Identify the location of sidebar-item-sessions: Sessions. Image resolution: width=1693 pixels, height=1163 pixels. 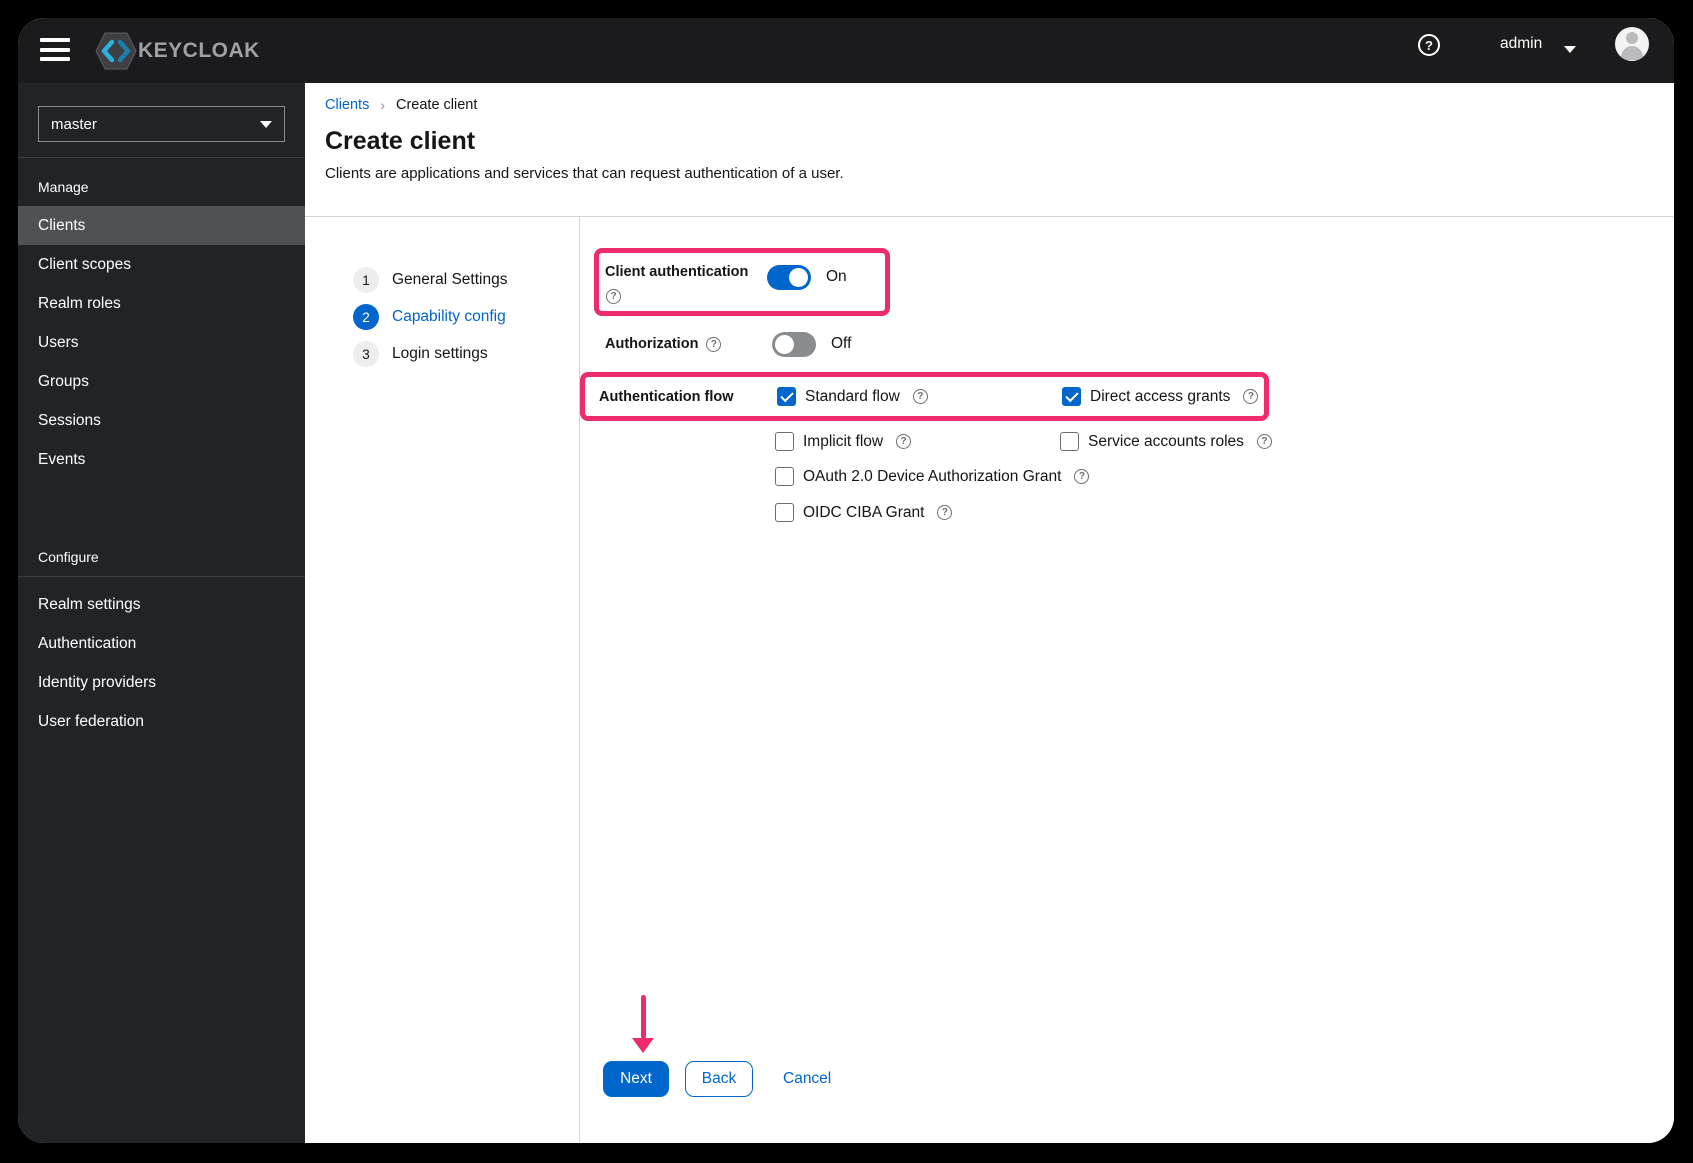
(161, 420).